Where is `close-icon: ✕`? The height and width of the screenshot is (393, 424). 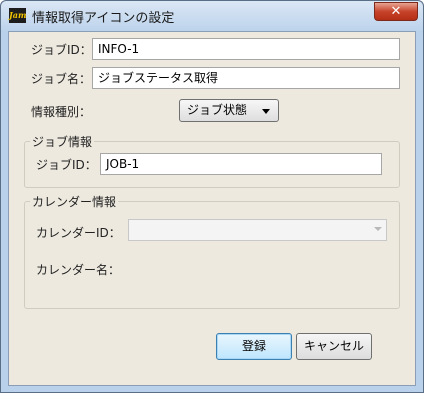
close-icon: ✕ is located at coordinates (396, 11).